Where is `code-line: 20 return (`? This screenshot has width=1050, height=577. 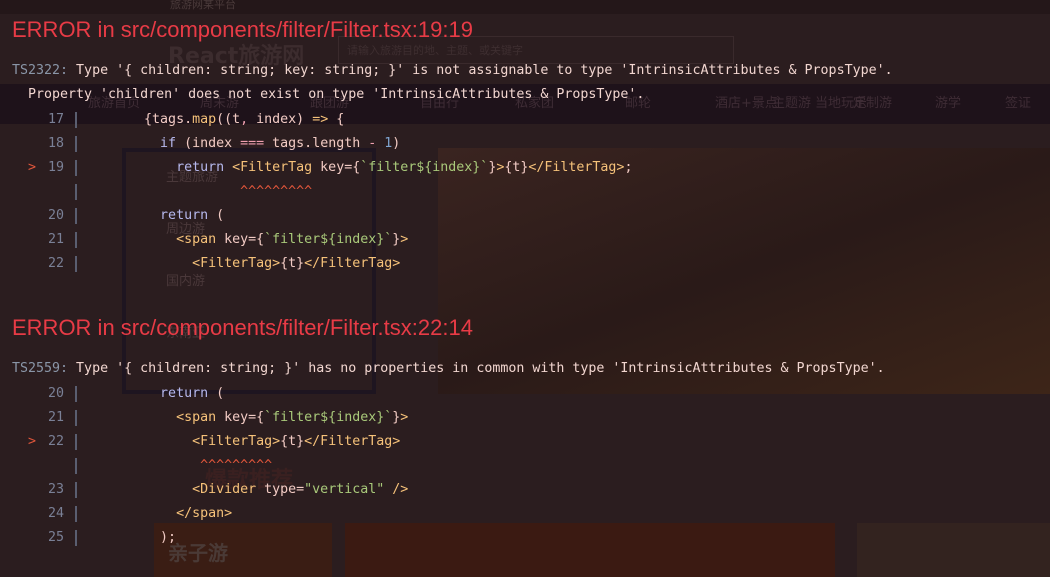 code-line: 20 return ( is located at coordinates (525, 394).